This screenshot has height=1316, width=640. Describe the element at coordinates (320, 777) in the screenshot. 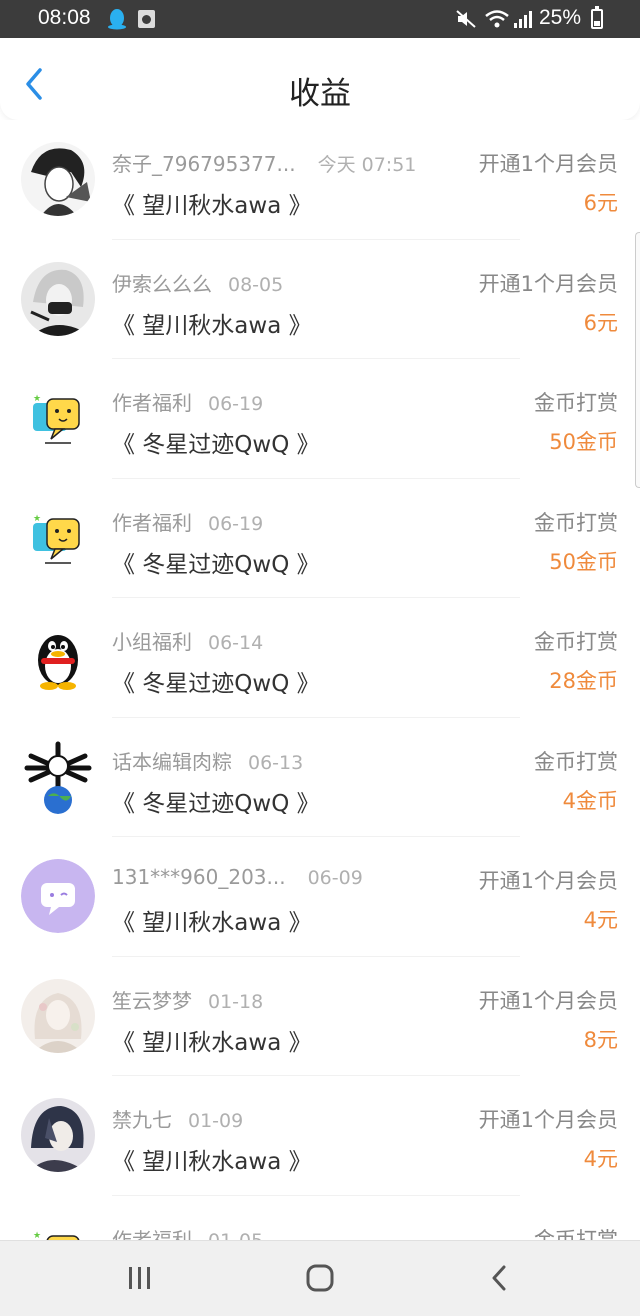

I see `list-item: 话本编辑肉粽 06-13 《 冬星过迹QwQ 》 金币打赏 4金币` at that location.